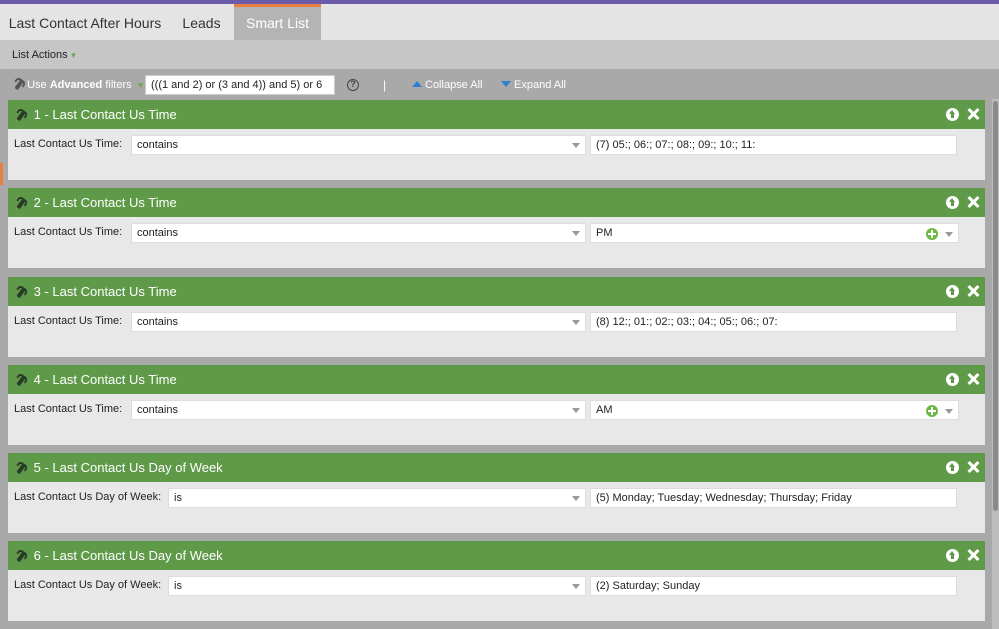  What do you see at coordinates (496, 555) in the screenshot?
I see `filter-header: 6 - Last Contact Us Day of Week` at bounding box center [496, 555].